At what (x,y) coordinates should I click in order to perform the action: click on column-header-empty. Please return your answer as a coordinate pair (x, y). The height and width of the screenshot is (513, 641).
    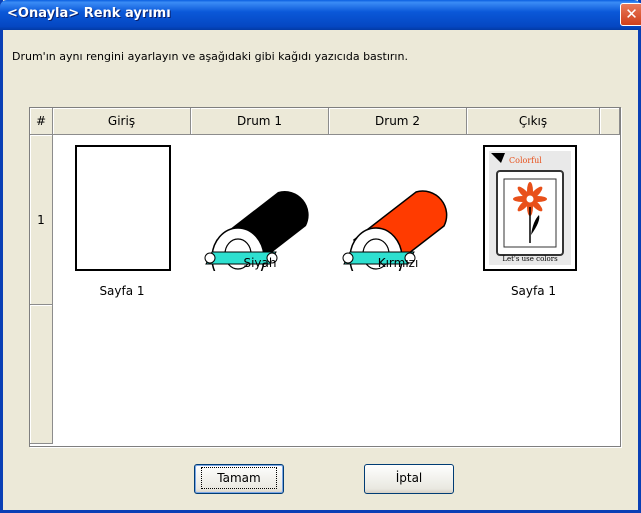
    Looking at the image, I should click on (610, 121).